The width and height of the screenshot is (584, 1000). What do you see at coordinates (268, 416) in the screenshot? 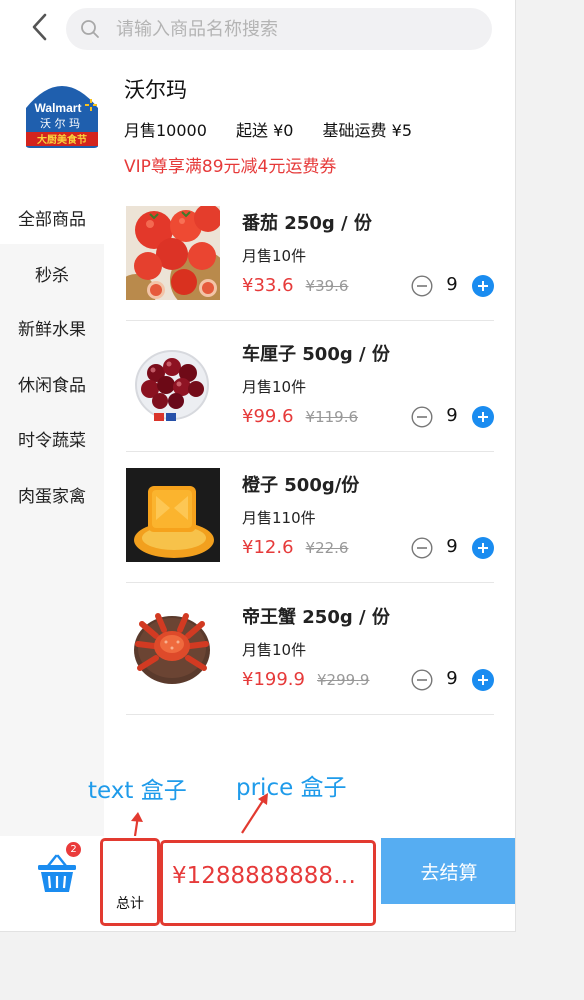
I see `product-price: ¥99.6` at bounding box center [268, 416].